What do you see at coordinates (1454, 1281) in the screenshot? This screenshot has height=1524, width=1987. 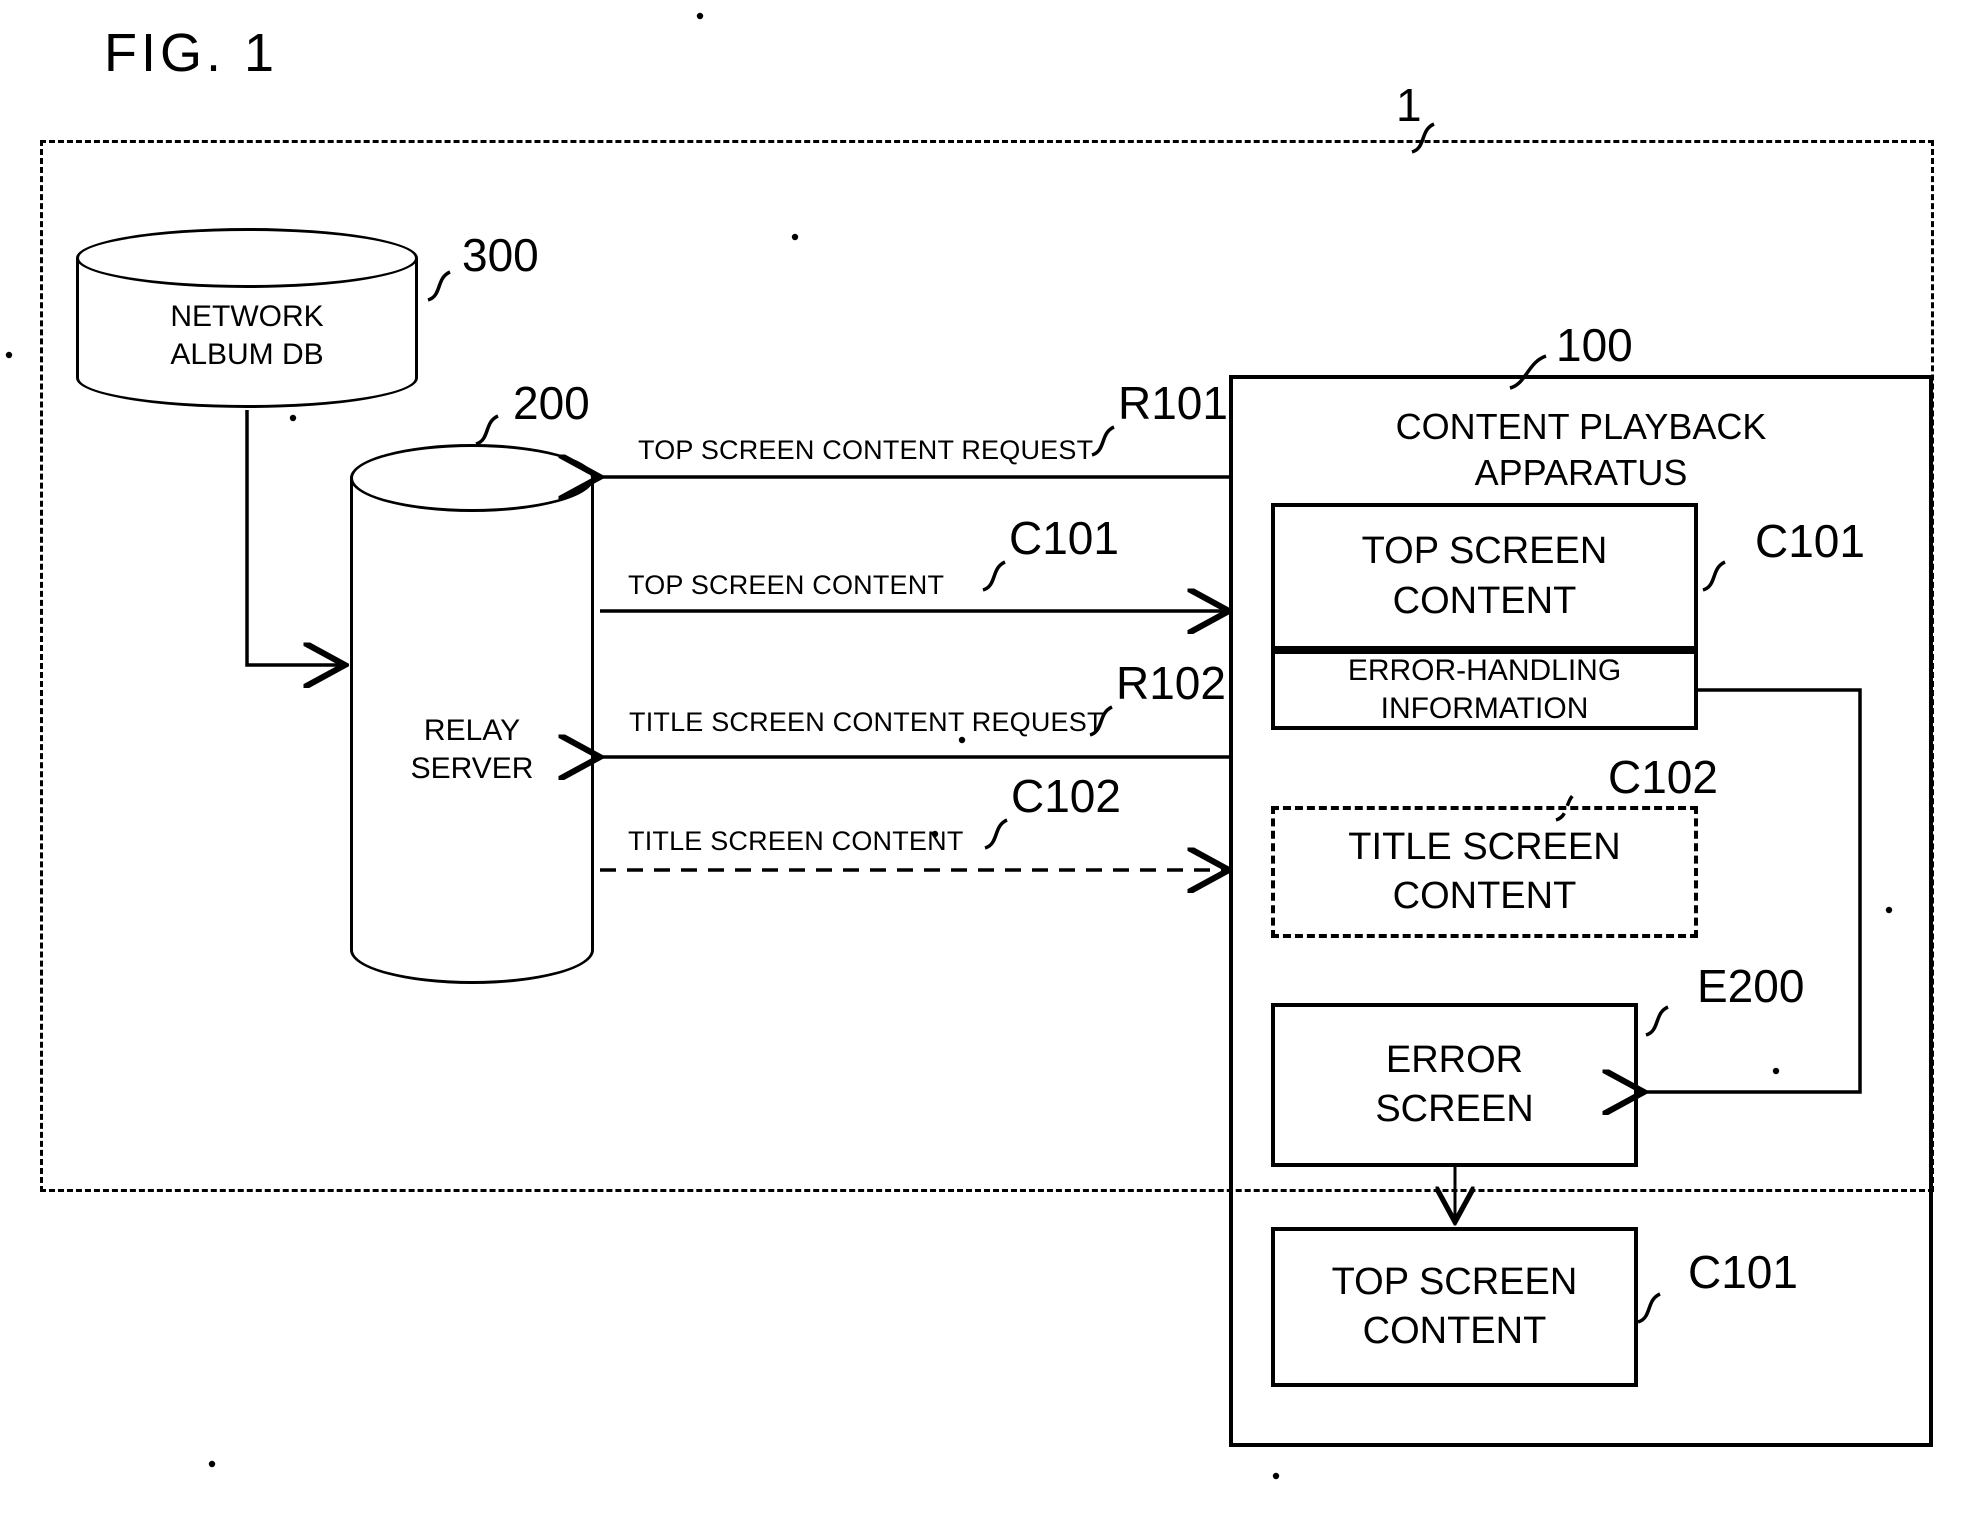 I see `top-screen-content-2-line1: TOP SCREEN` at bounding box center [1454, 1281].